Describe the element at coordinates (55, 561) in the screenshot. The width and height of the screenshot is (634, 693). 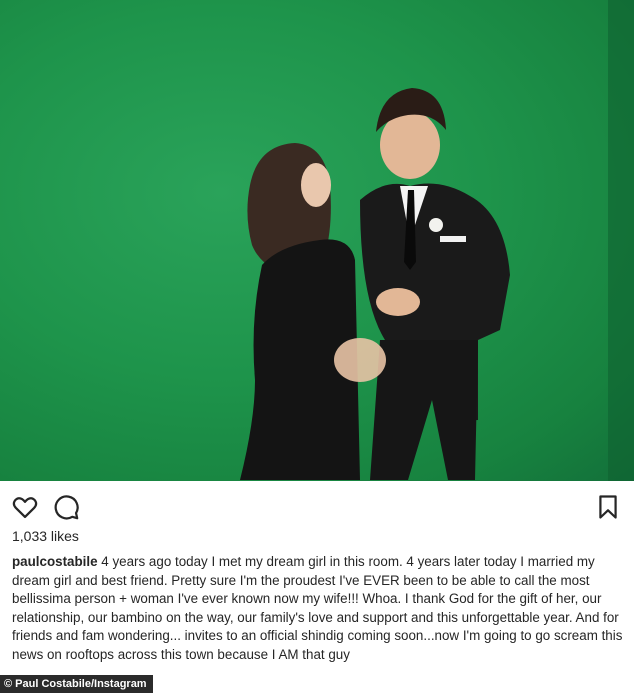
I see `caption-username: paulcostabile` at that location.